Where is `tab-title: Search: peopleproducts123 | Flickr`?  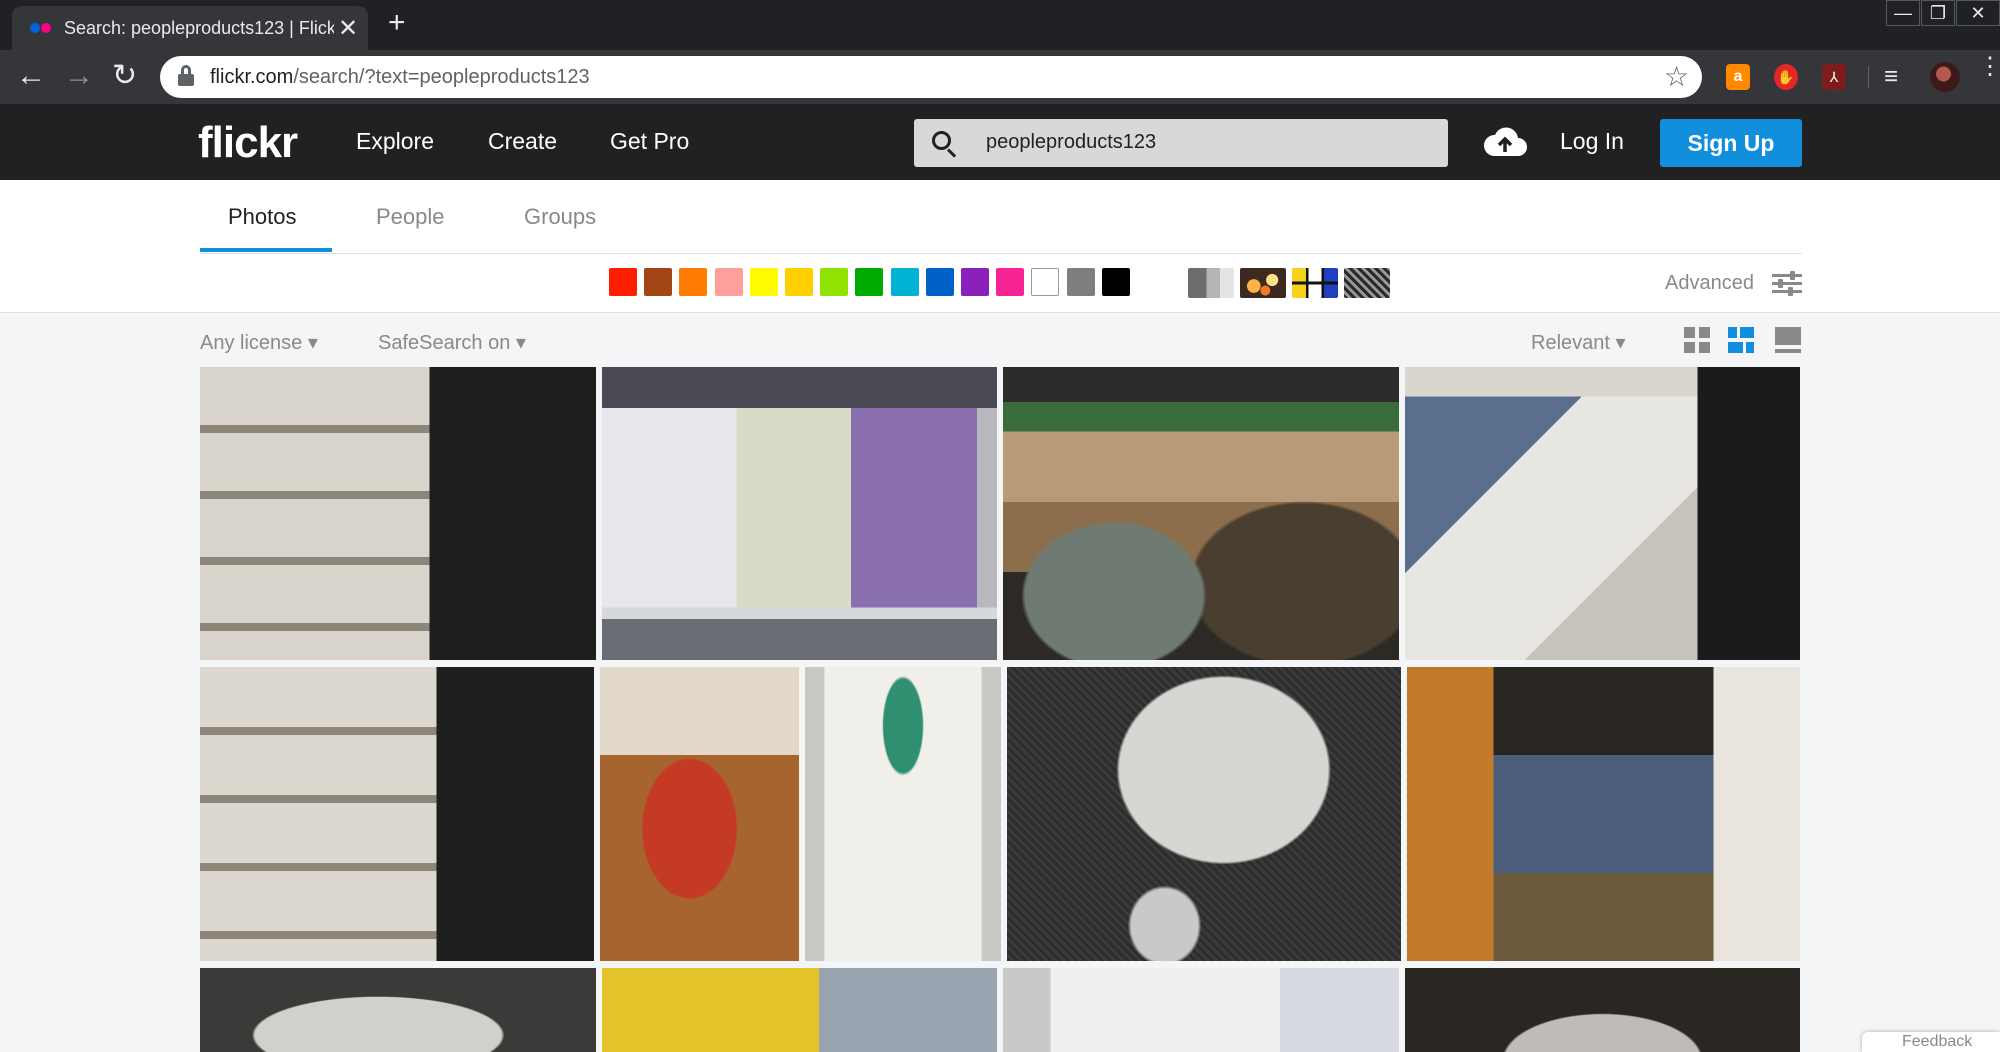
tab-title: Search: peopleproducts123 | Flickr is located at coordinates (199, 28).